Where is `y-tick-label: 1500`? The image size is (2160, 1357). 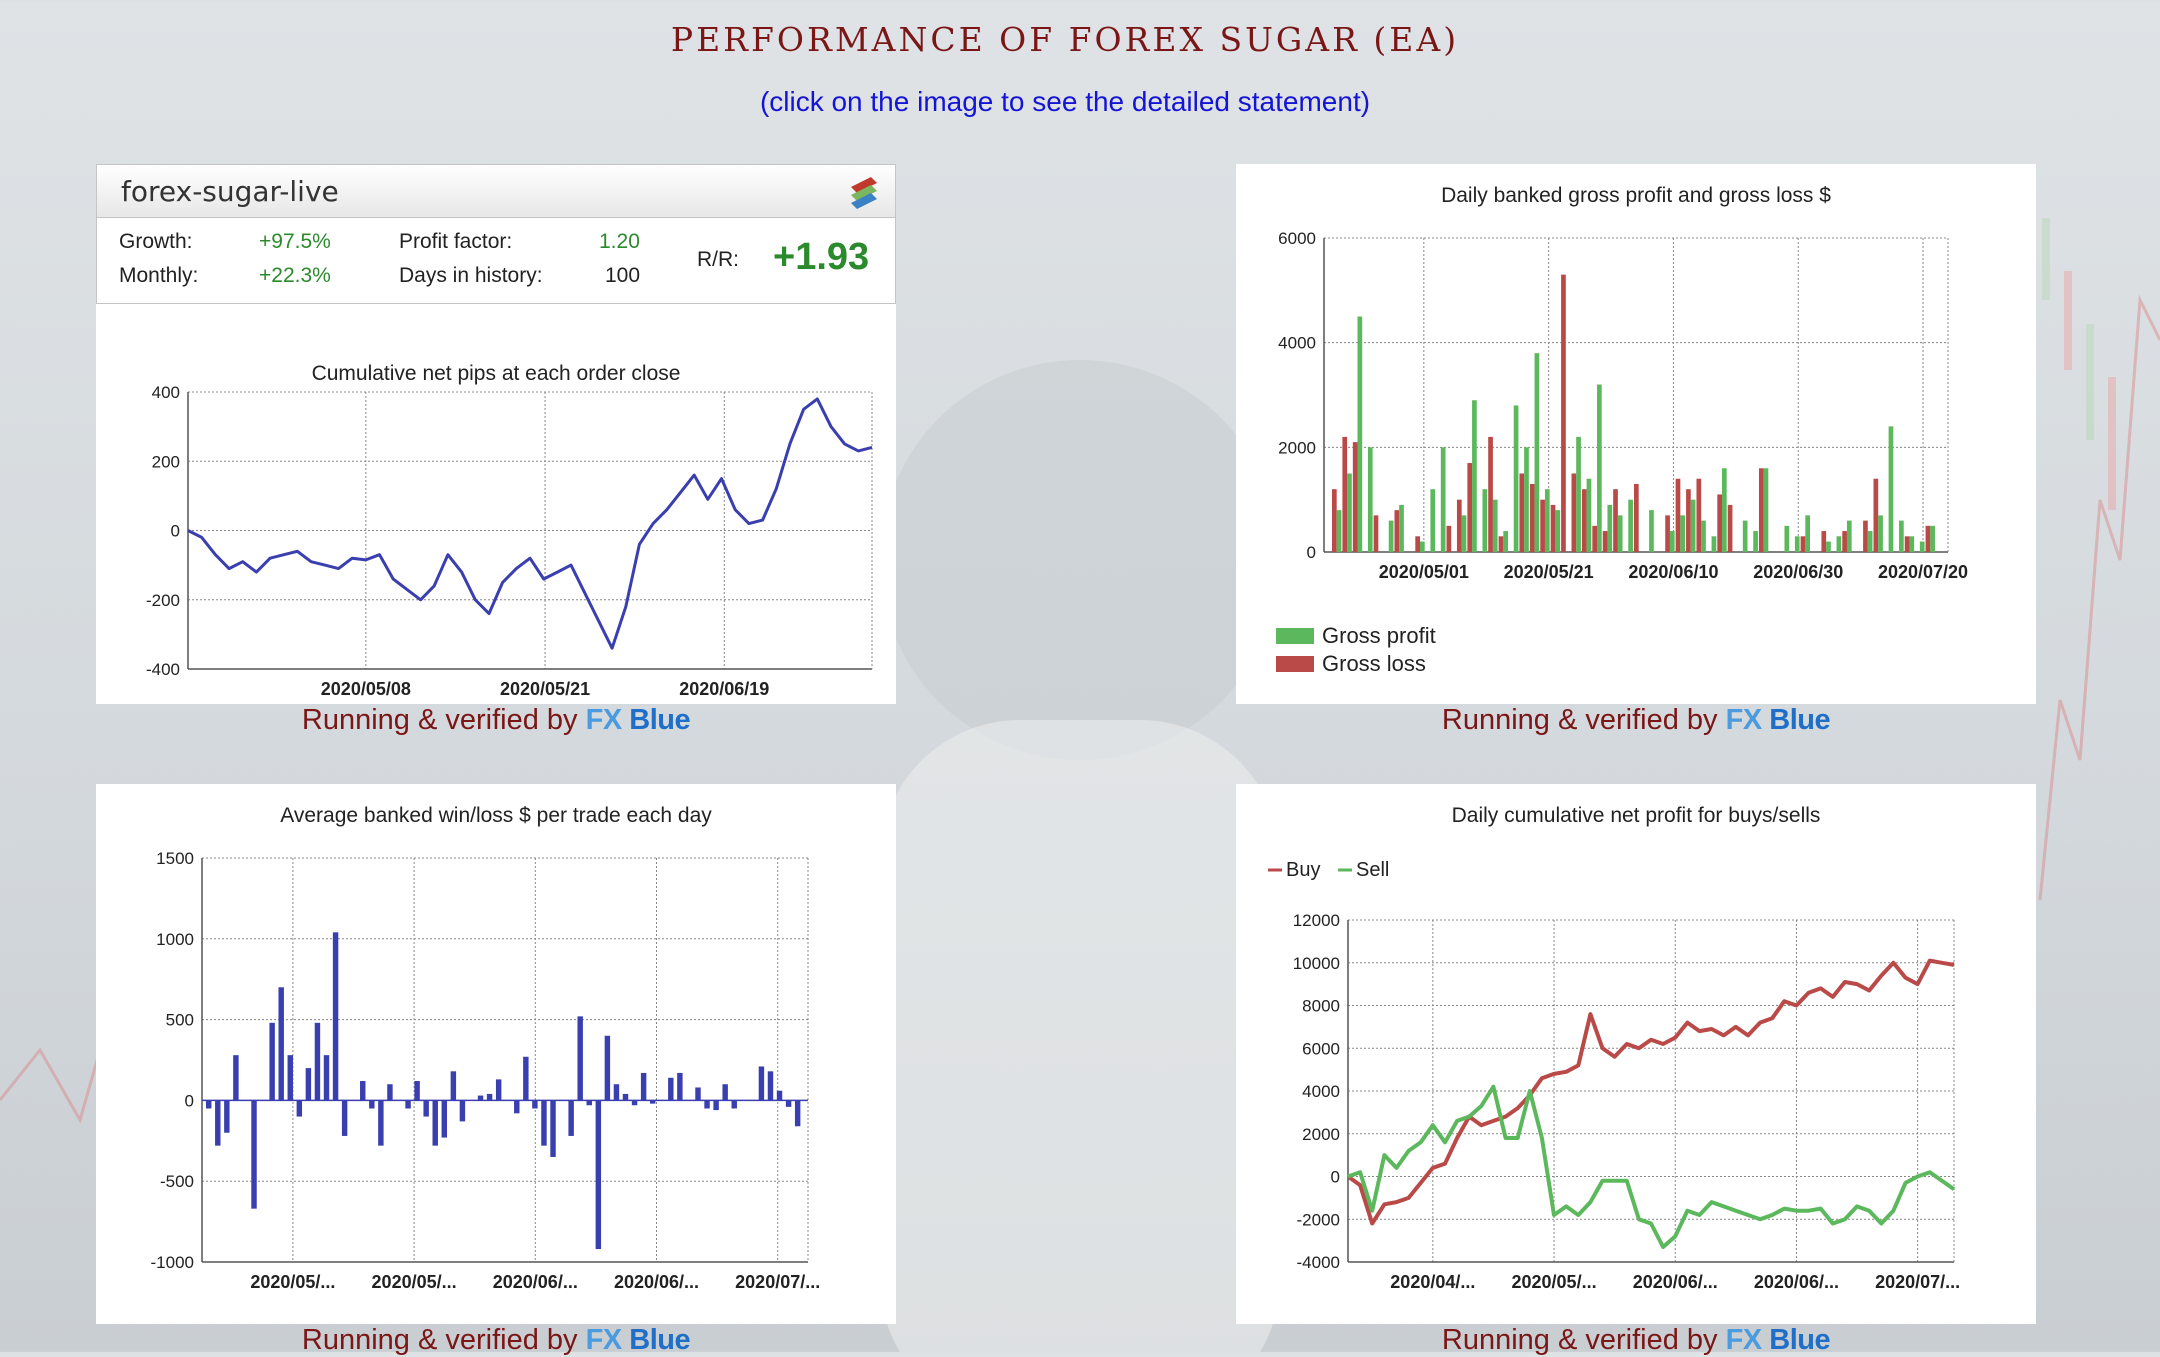 y-tick-label: 1500 is located at coordinates (175, 858).